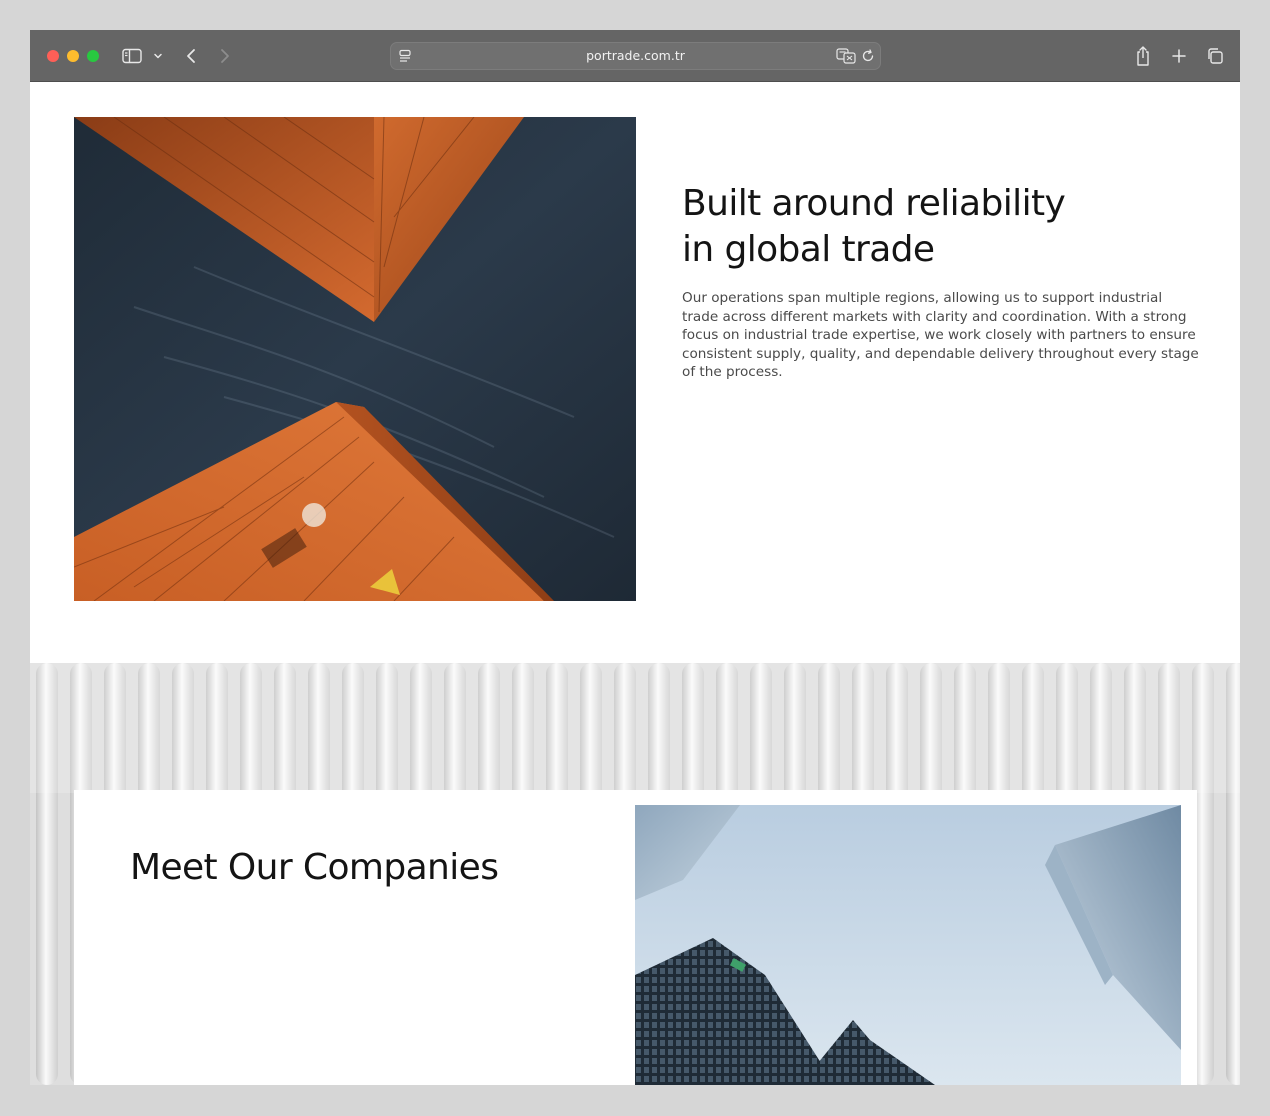 The image size is (1270, 1116). I want to click on browser-toolbar: portrade.com.tr, so click(635, 56).